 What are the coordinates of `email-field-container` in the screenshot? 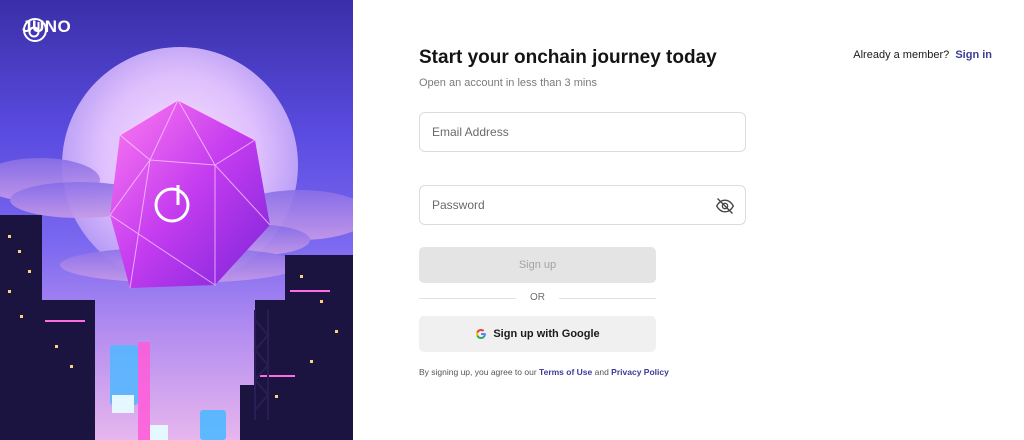 It's located at (582, 132).